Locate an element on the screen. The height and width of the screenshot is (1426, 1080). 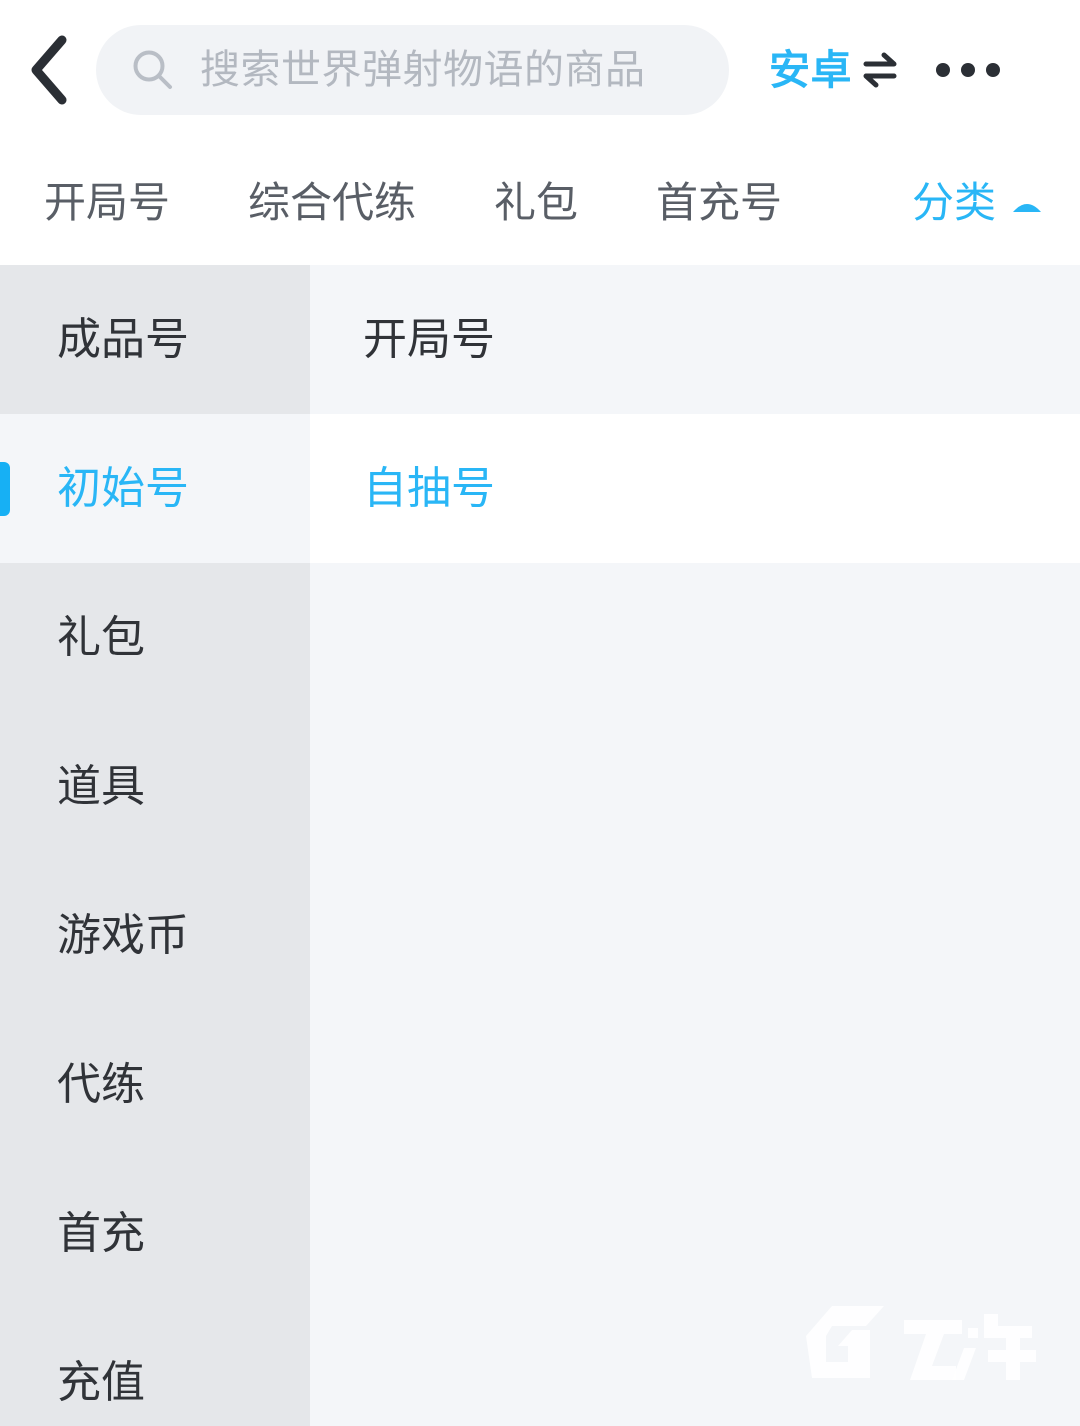
subcategory-item-zichouhao: 自抽号 is located at coordinates (695, 488).